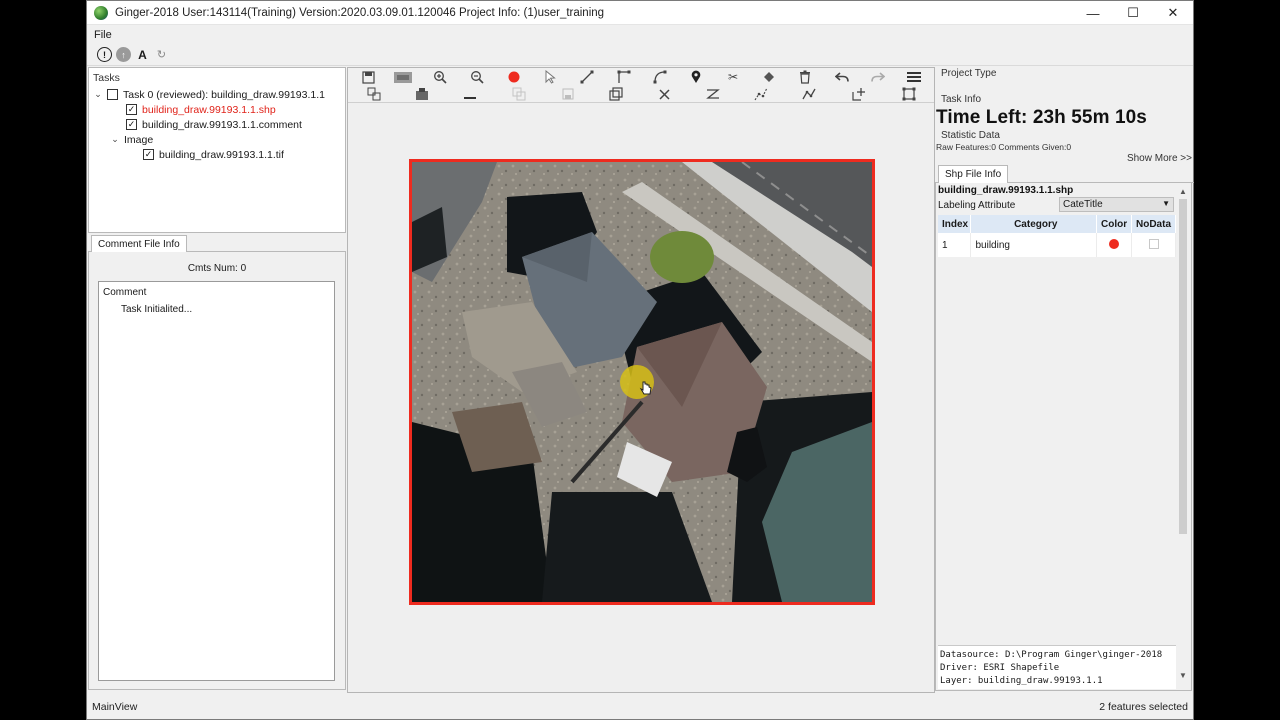 Image resolution: width=1280 pixels, height=720 pixels. I want to click on fit-extent-icon, so click(909, 94).